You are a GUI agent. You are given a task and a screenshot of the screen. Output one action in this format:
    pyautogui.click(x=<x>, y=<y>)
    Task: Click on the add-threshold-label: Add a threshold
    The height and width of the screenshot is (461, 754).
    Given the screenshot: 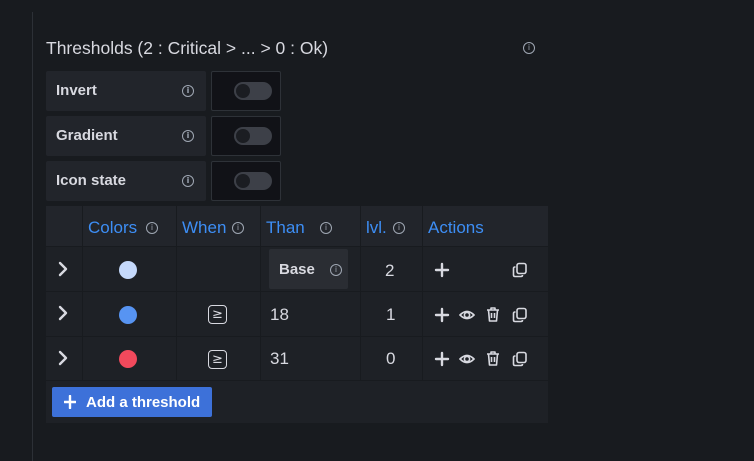 What is the action you would take?
    pyautogui.click(x=143, y=402)
    